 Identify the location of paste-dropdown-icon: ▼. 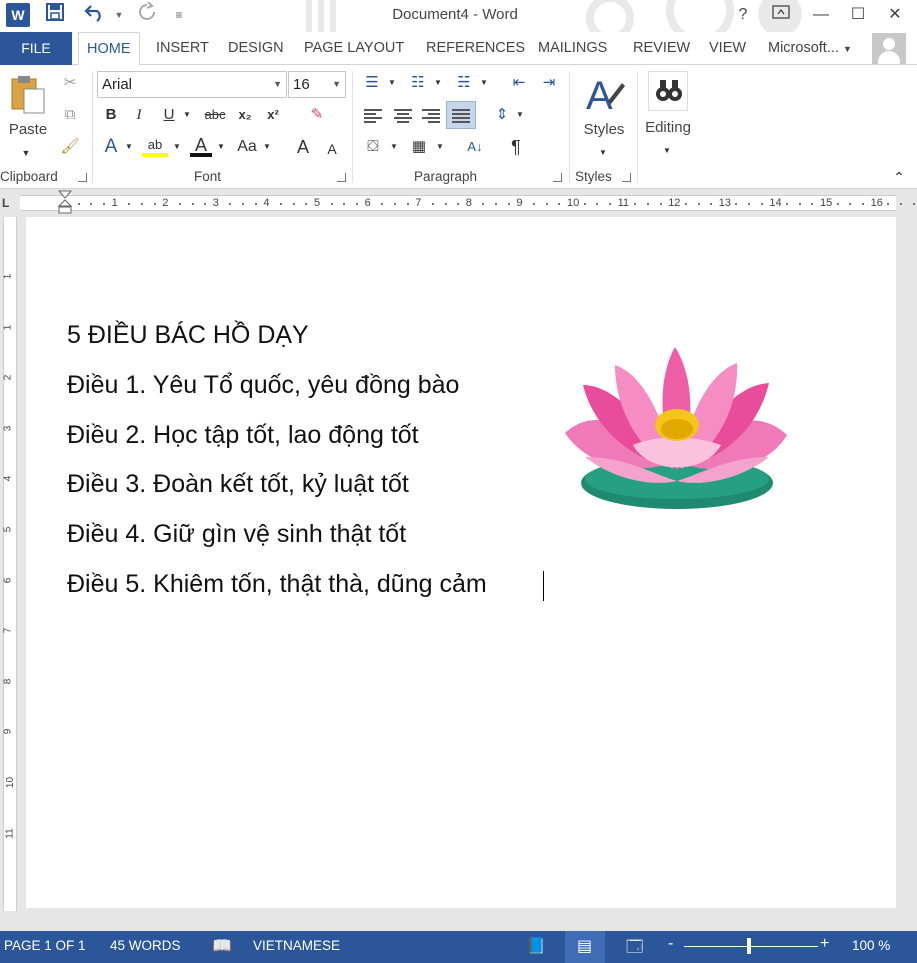
(26, 153).